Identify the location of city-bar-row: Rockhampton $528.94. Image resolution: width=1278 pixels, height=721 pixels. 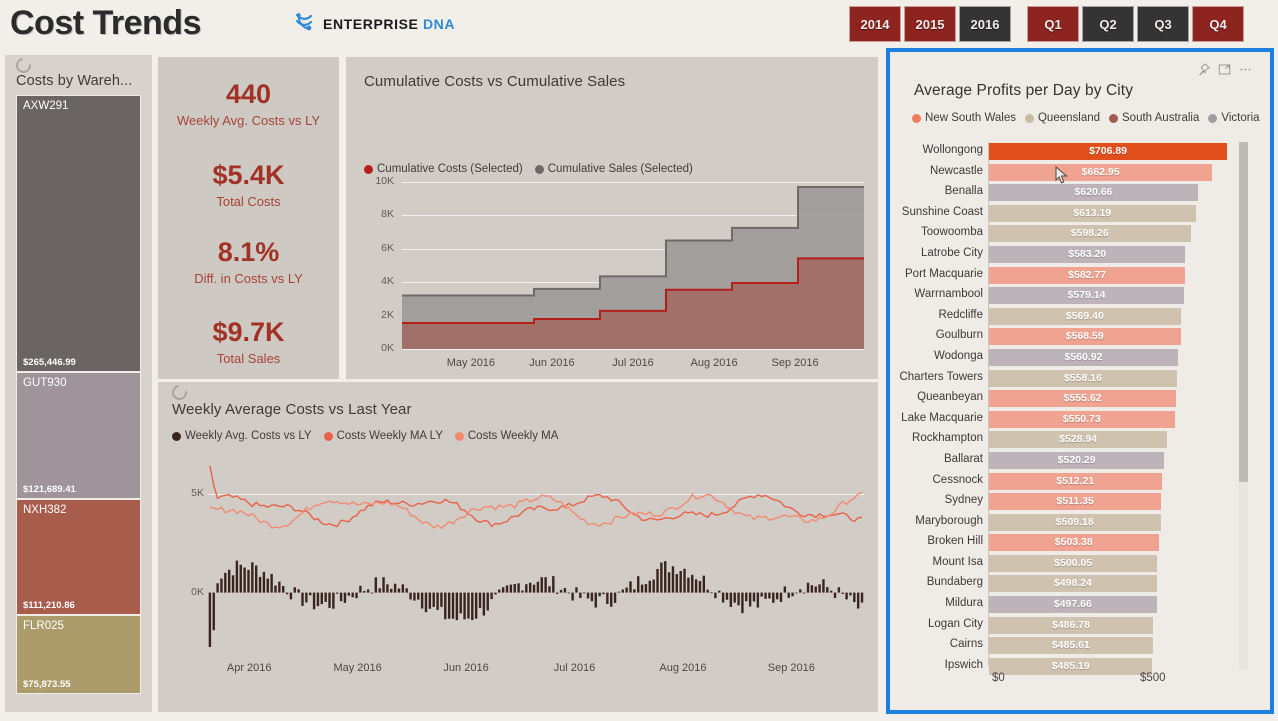
(1078, 440).